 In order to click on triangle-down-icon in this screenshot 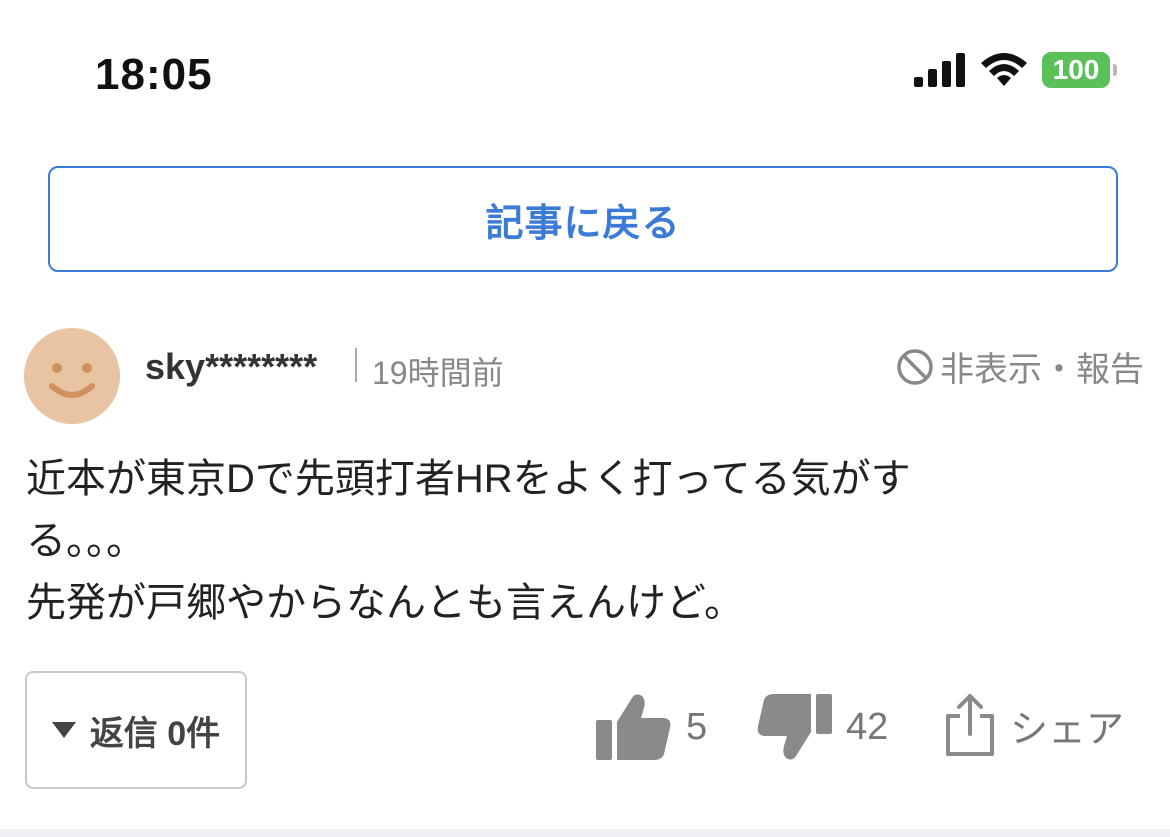, I will do `click(63, 730)`.